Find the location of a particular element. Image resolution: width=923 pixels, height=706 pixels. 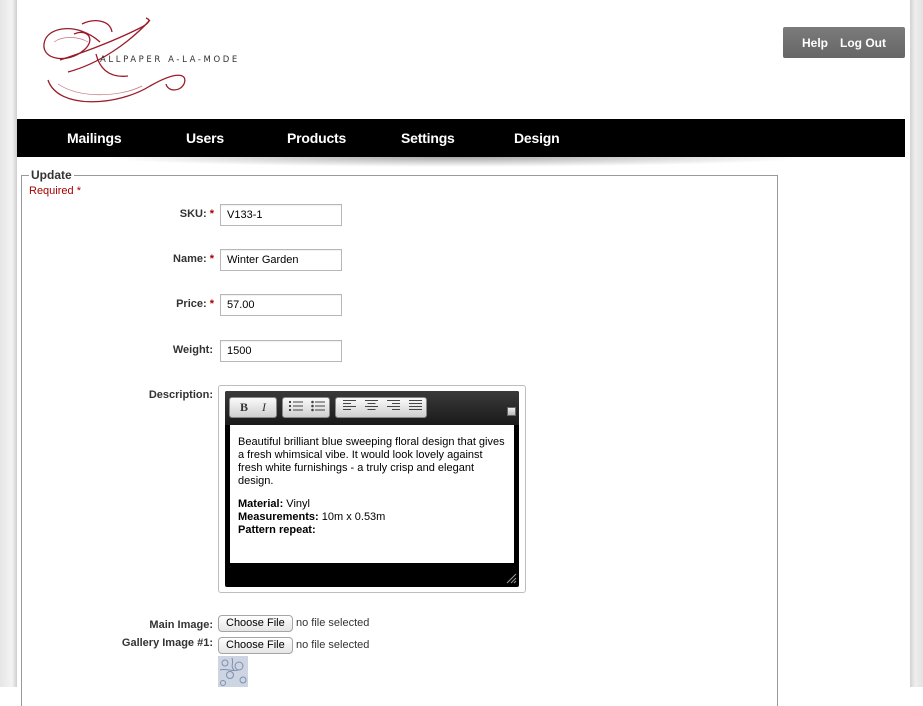

nav-item-design: Design is located at coordinates (537, 138).